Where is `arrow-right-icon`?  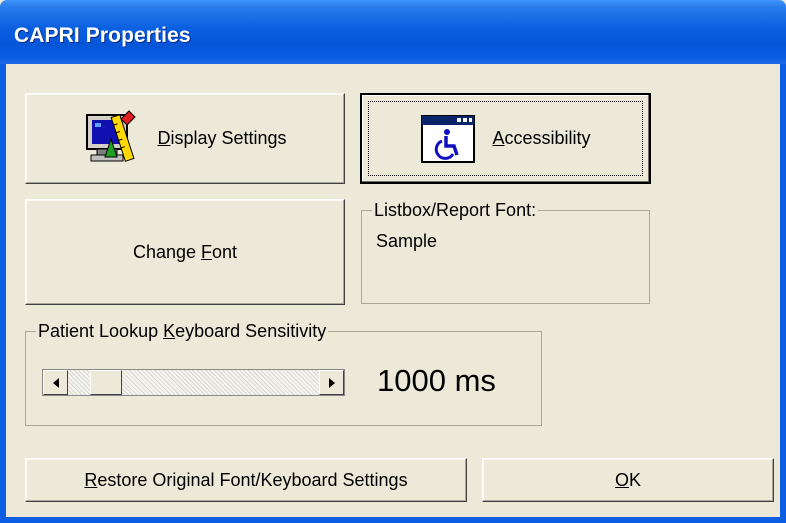 arrow-right-icon is located at coordinates (331, 382).